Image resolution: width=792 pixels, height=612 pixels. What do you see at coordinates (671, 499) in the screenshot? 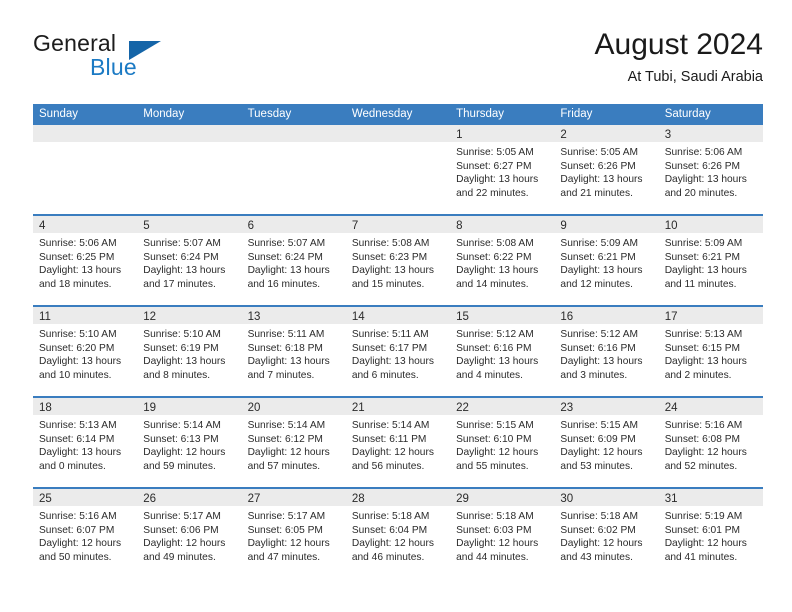
I see `day-number: 31` at bounding box center [671, 499].